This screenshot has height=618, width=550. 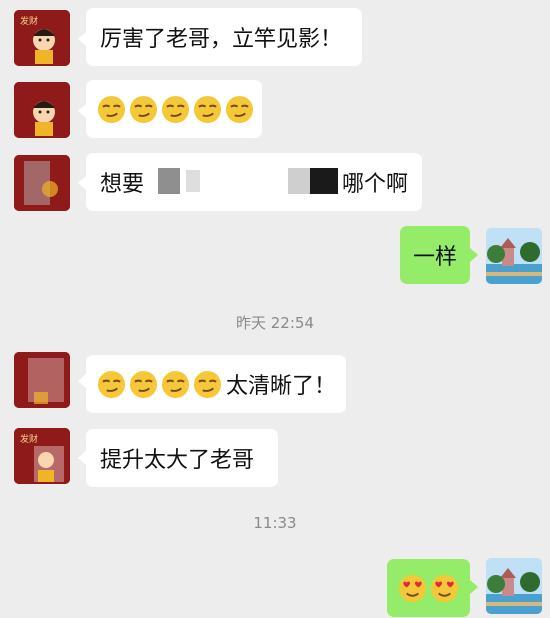 I want to click on timestamp: 11:33, so click(x=275, y=523).